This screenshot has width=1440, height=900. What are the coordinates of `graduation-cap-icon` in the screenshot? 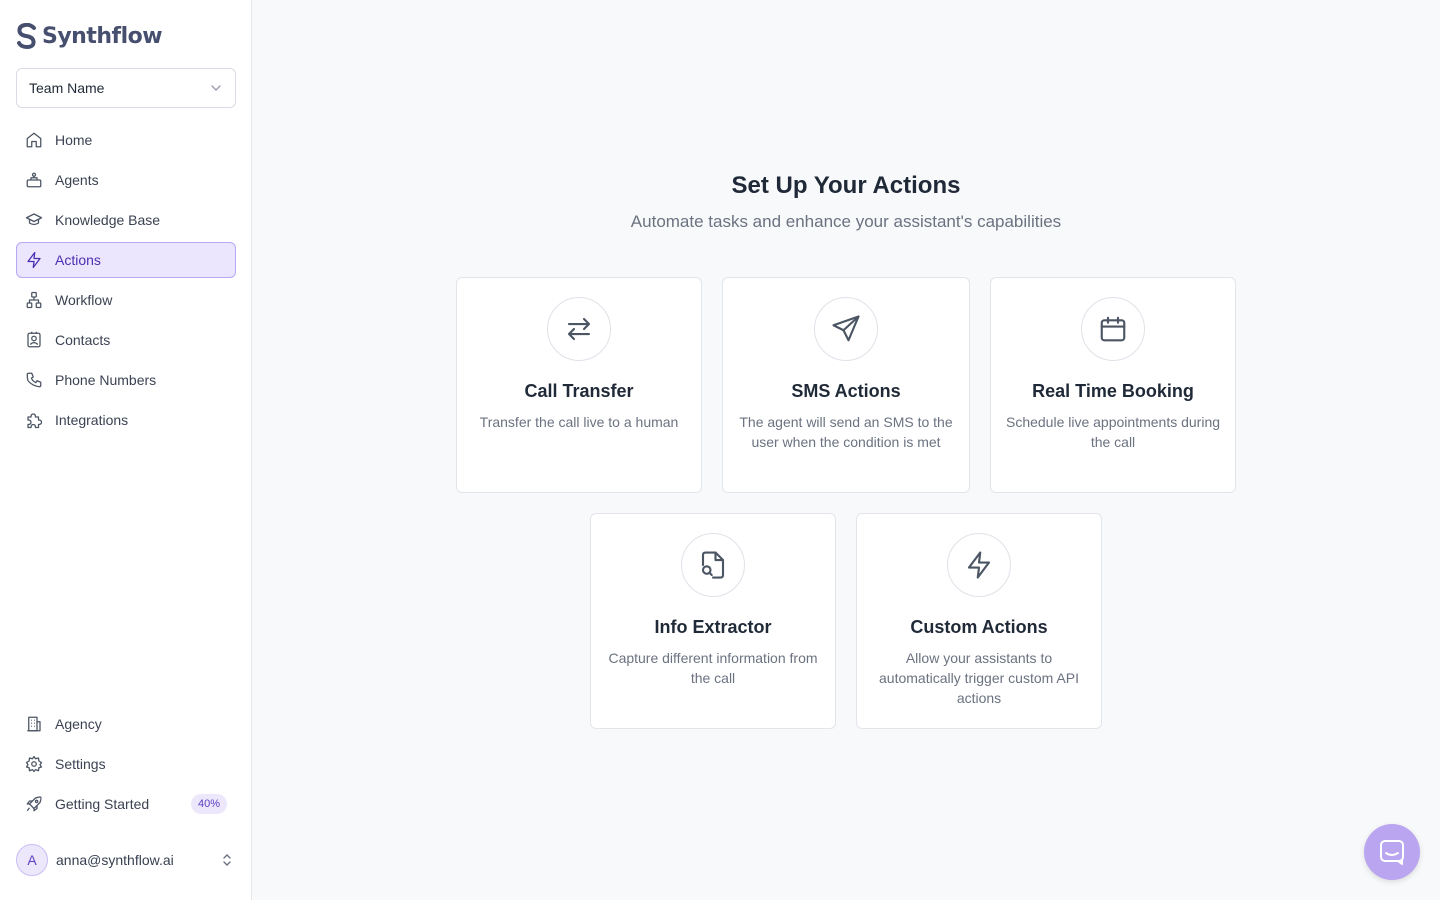 It's located at (34, 220).